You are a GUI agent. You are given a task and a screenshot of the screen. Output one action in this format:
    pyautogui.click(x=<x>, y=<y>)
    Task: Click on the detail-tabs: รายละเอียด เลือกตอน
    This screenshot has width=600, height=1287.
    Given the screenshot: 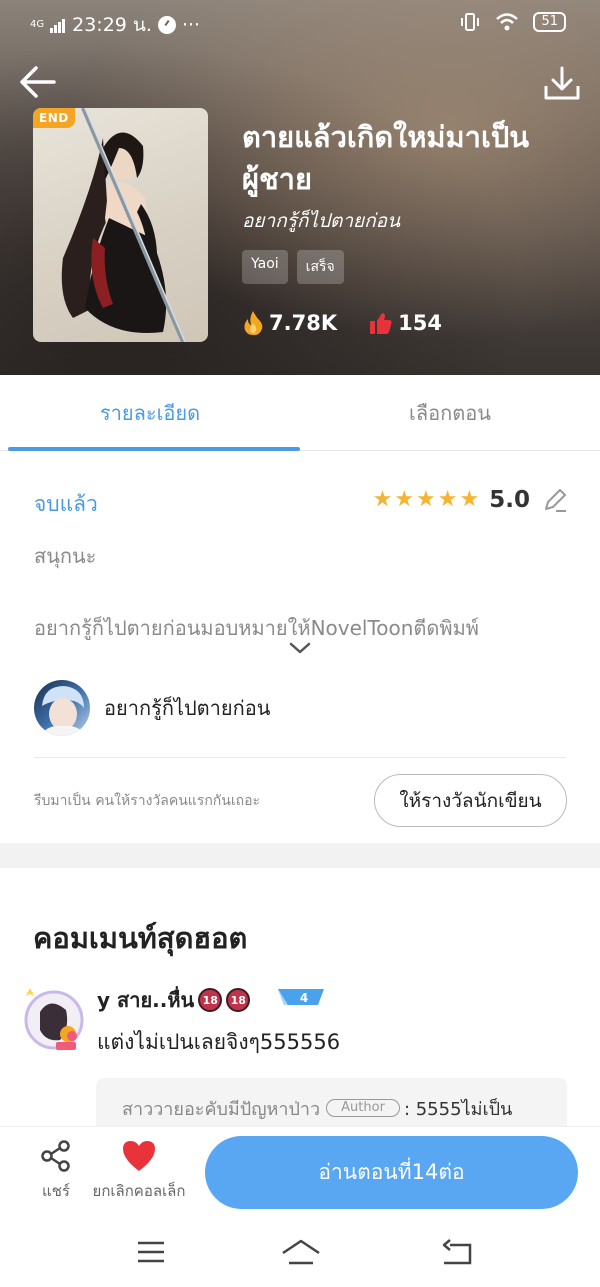 What is the action you would take?
    pyautogui.click(x=300, y=413)
    